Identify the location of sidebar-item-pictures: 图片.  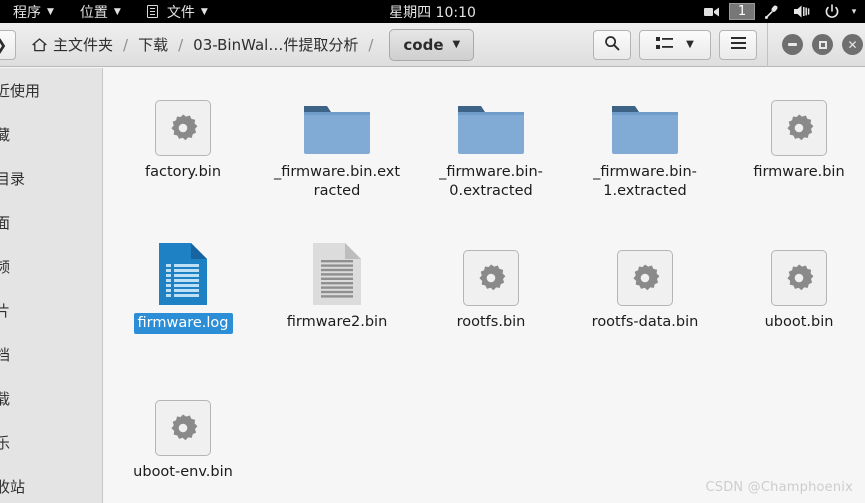
(51, 310).